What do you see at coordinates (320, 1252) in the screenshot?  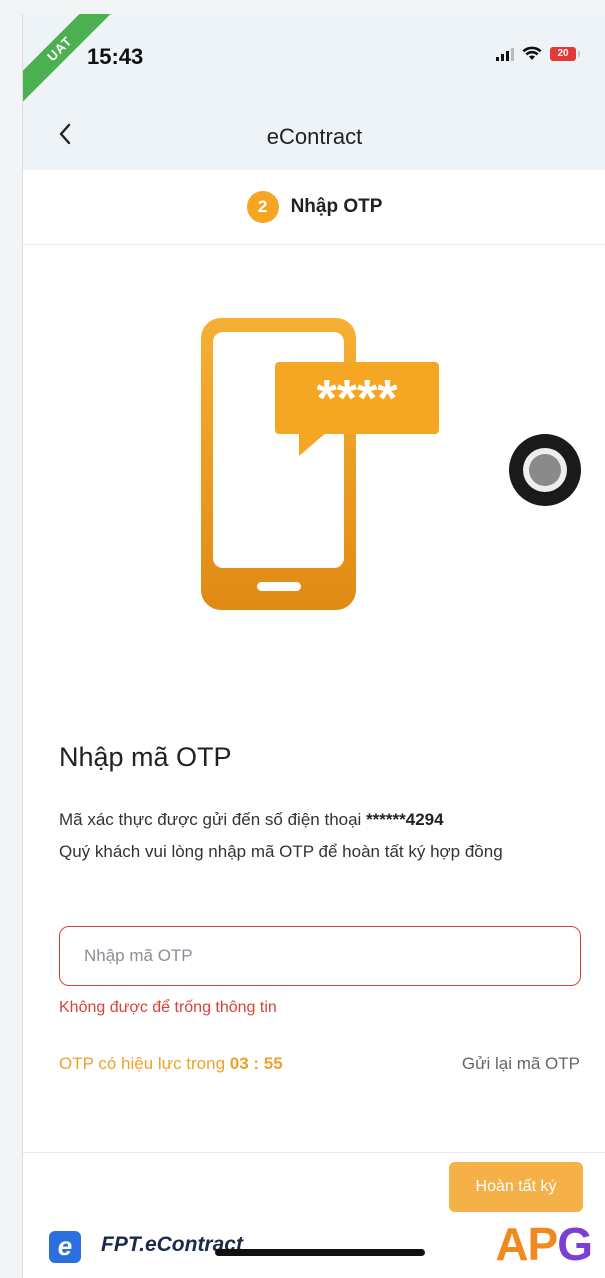 I see `home-indicator` at bounding box center [320, 1252].